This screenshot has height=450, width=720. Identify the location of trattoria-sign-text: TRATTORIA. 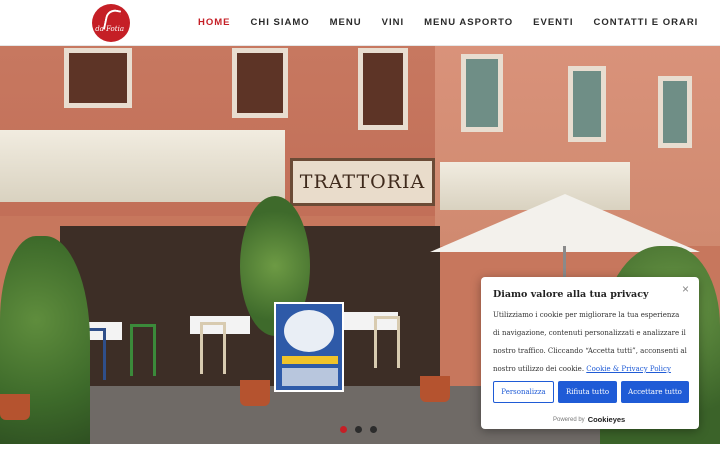
(362, 182).